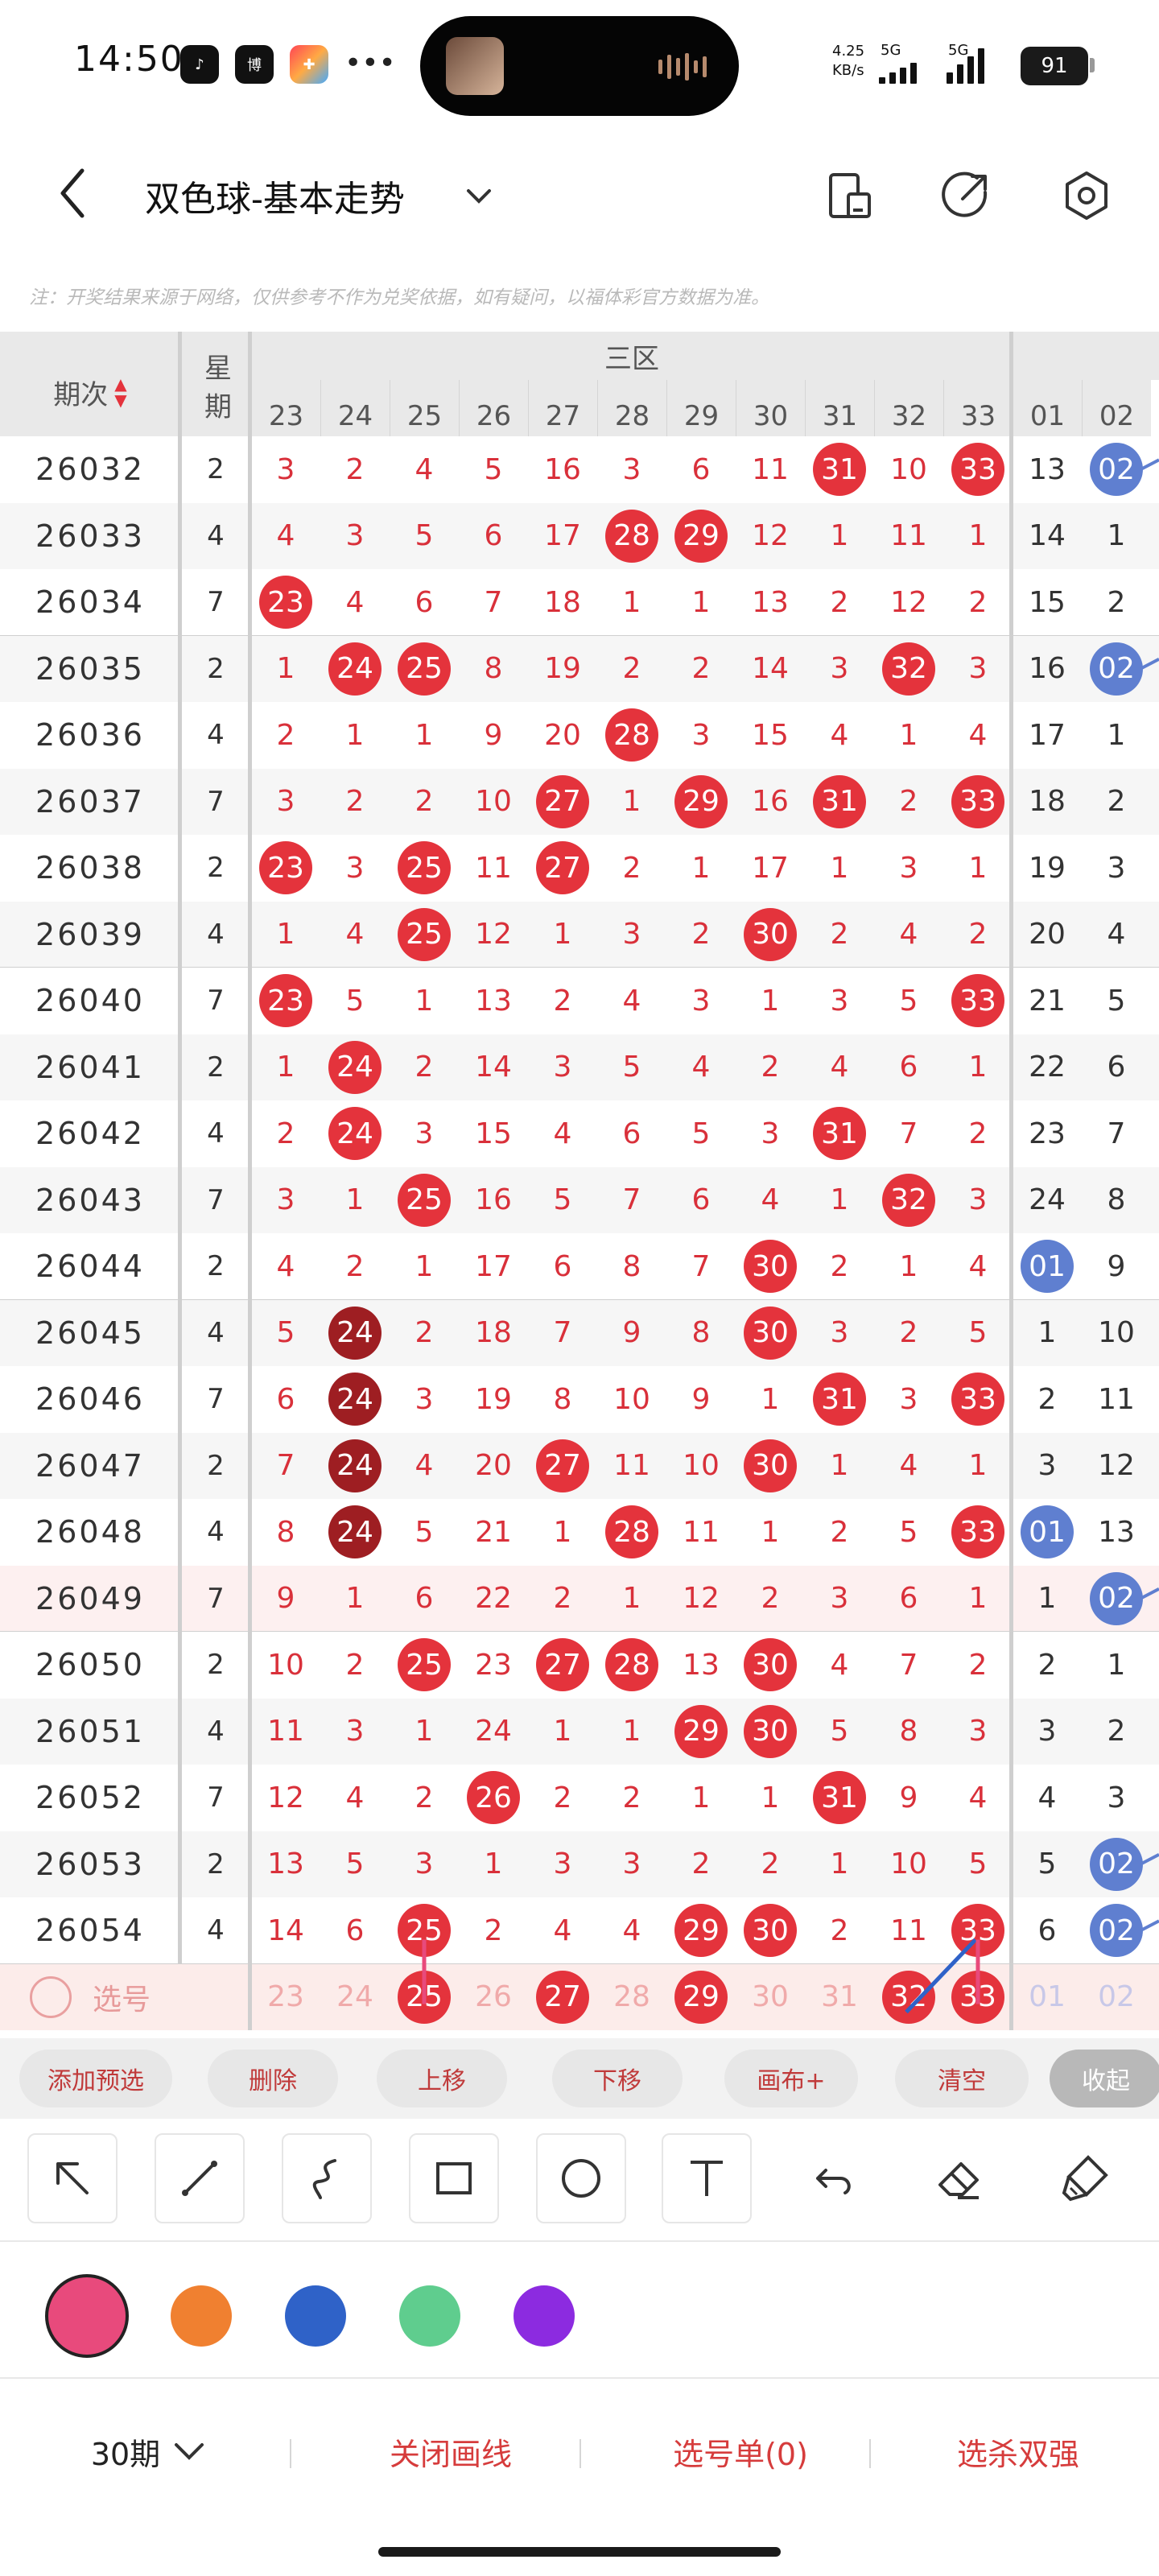 The height and width of the screenshot is (2576, 1159). Describe the element at coordinates (978, 1001) in the screenshot. I see `red-number-cell: 33` at that location.